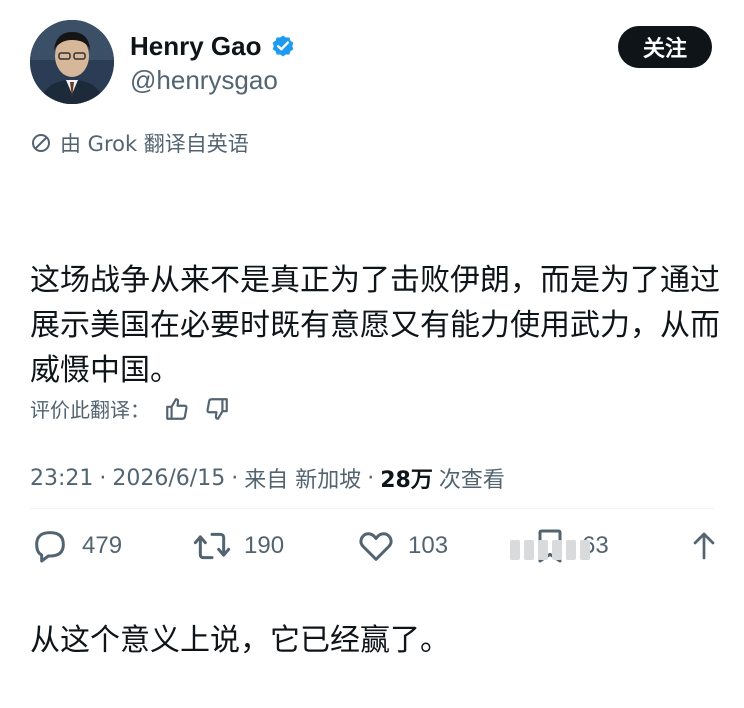 Image resolution: width=744 pixels, height=708 pixels. I want to click on reply-count: 479, so click(102, 545).